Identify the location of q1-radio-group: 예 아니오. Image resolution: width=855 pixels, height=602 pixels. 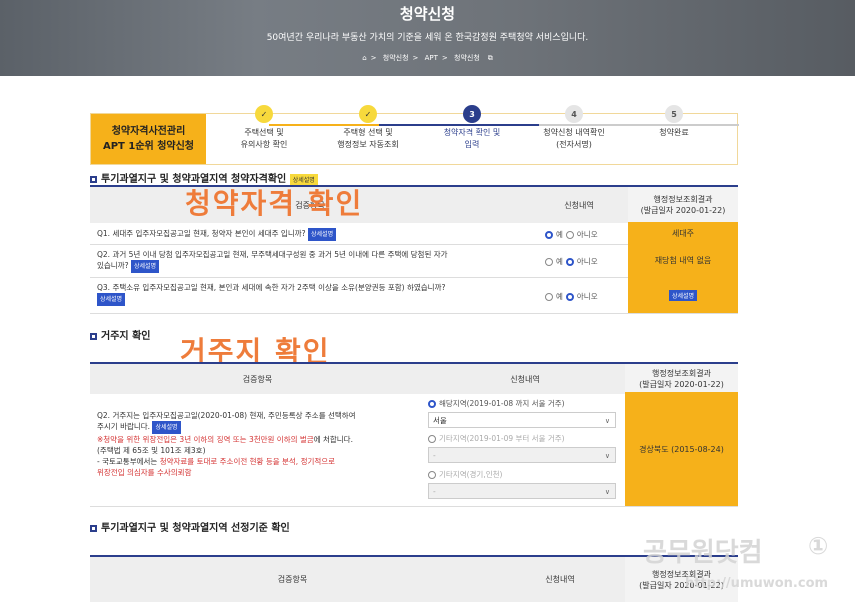
(571, 234).